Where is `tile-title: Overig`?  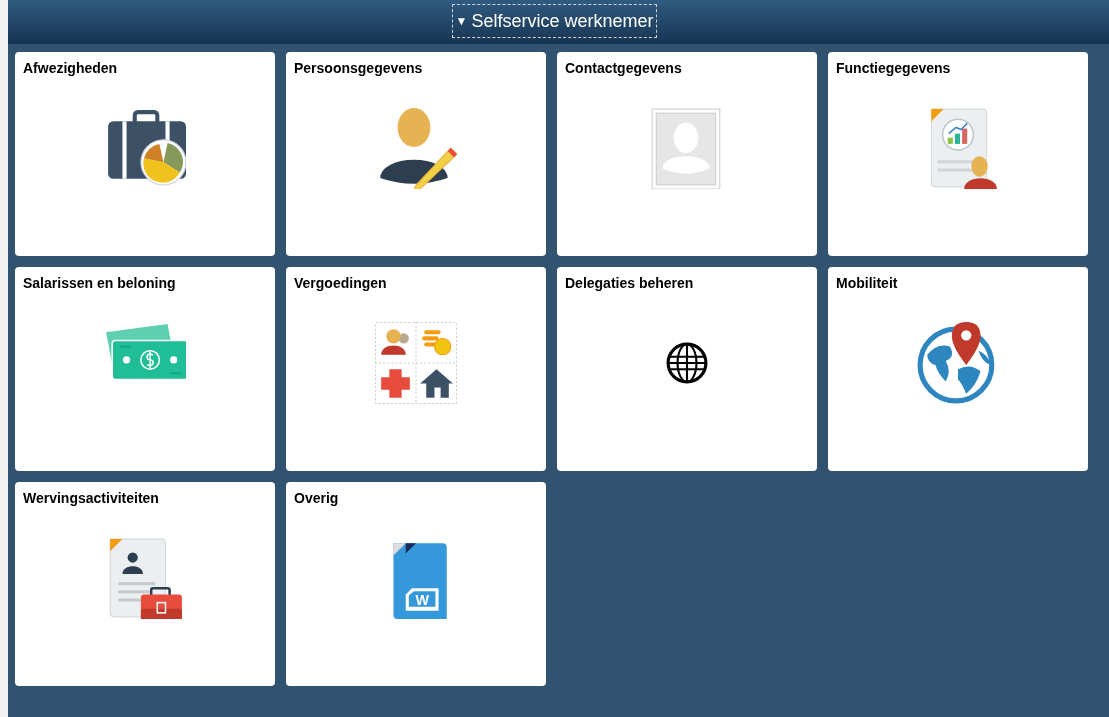
tile-title: Overig is located at coordinates (316, 498).